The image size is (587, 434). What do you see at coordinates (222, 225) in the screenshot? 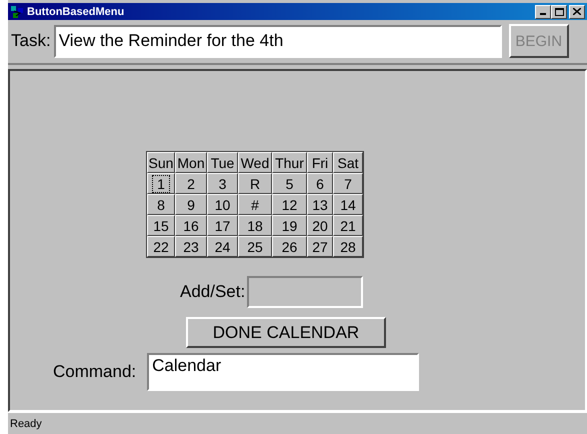
I see `day-button: 17` at bounding box center [222, 225].